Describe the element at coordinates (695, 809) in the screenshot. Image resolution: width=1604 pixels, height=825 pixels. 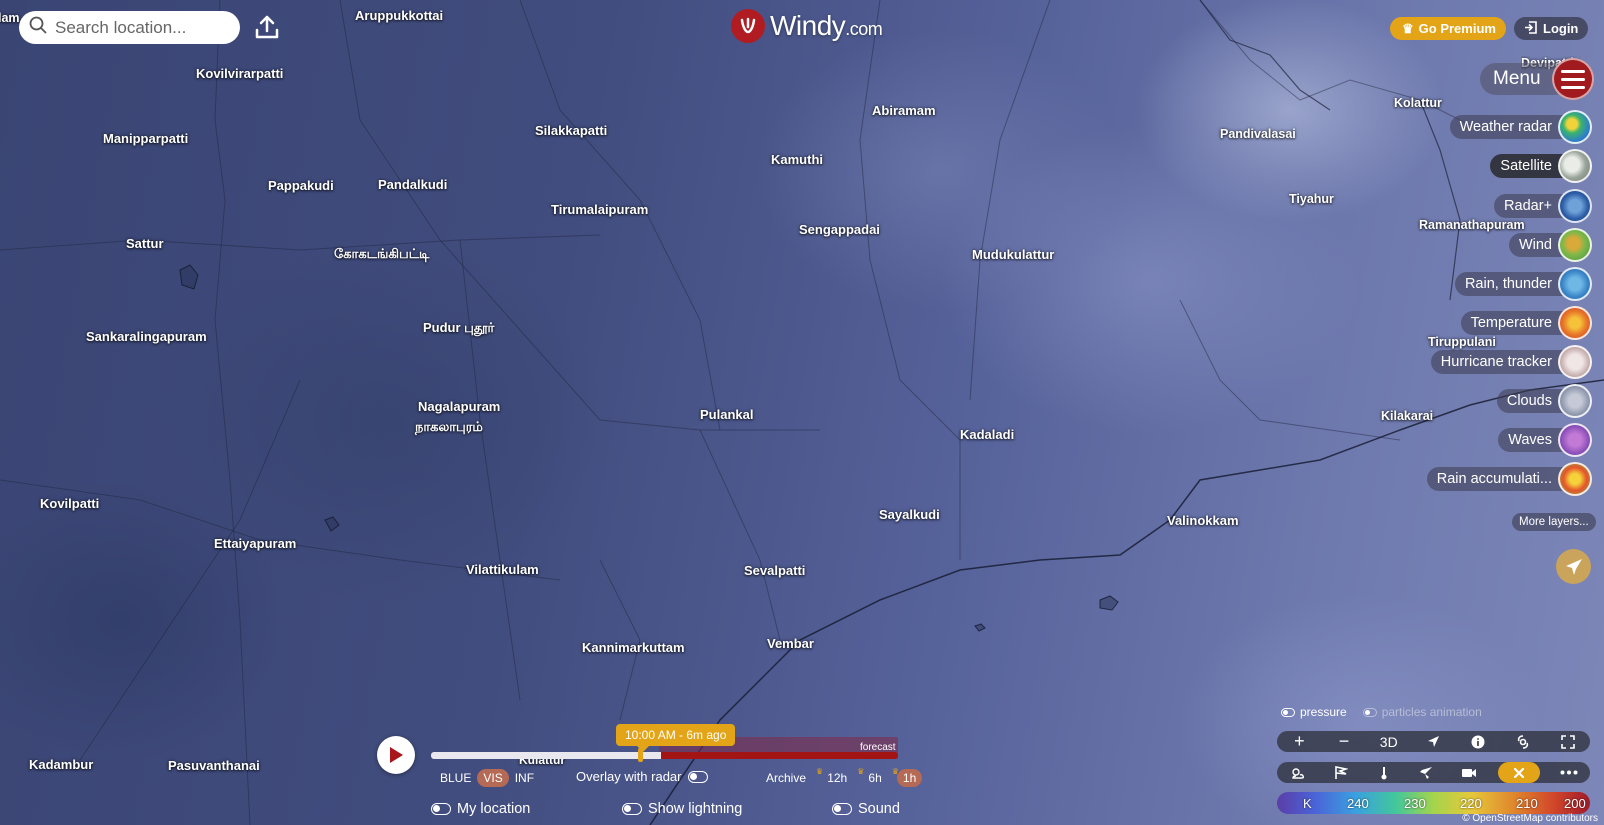
I see `show-lightning-label: Show lightning` at that location.